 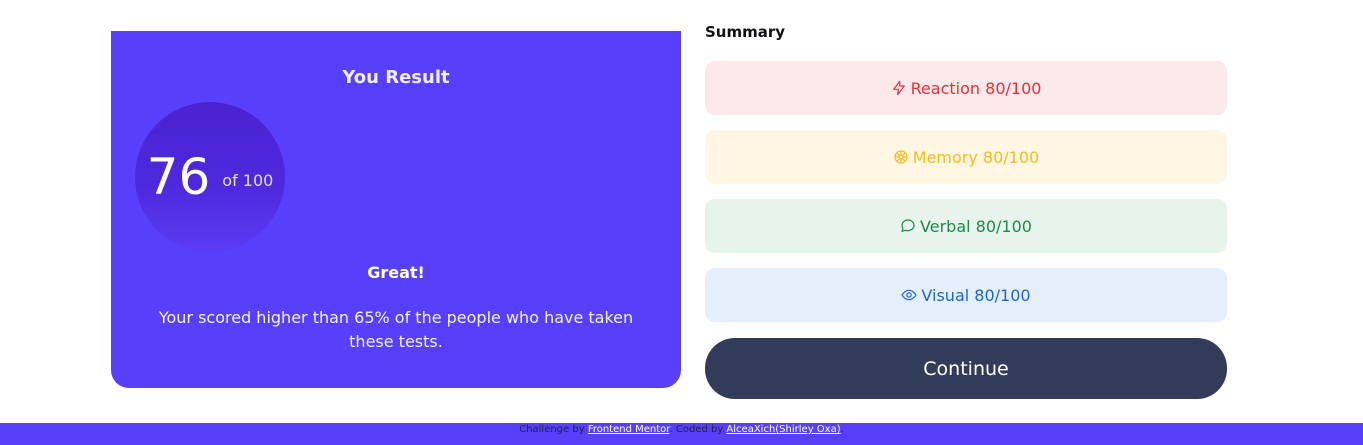 What do you see at coordinates (908, 226) in the screenshot?
I see `chat-bubble-icon` at bounding box center [908, 226].